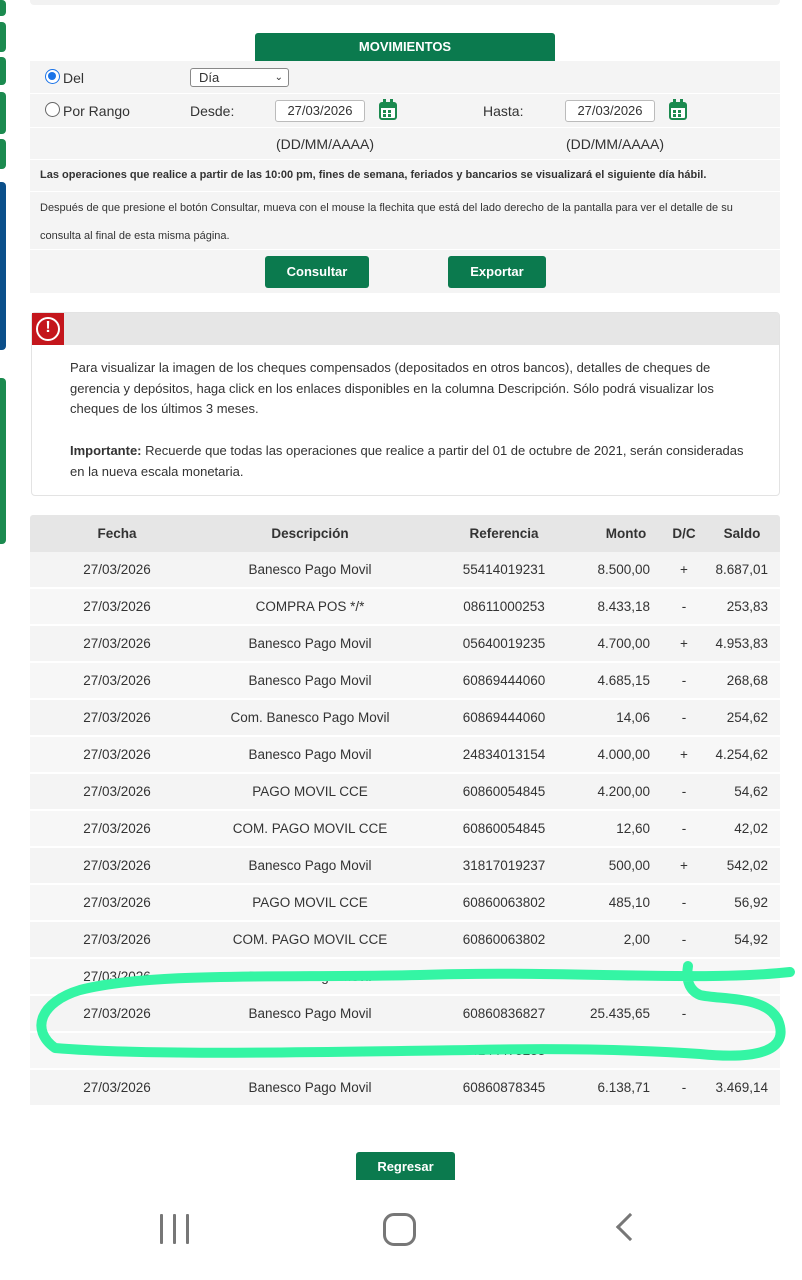  What do you see at coordinates (405, 144) in the screenshot?
I see `form-row-format: (DD/MM/AAAA) (DD/MM/AAAA)` at bounding box center [405, 144].